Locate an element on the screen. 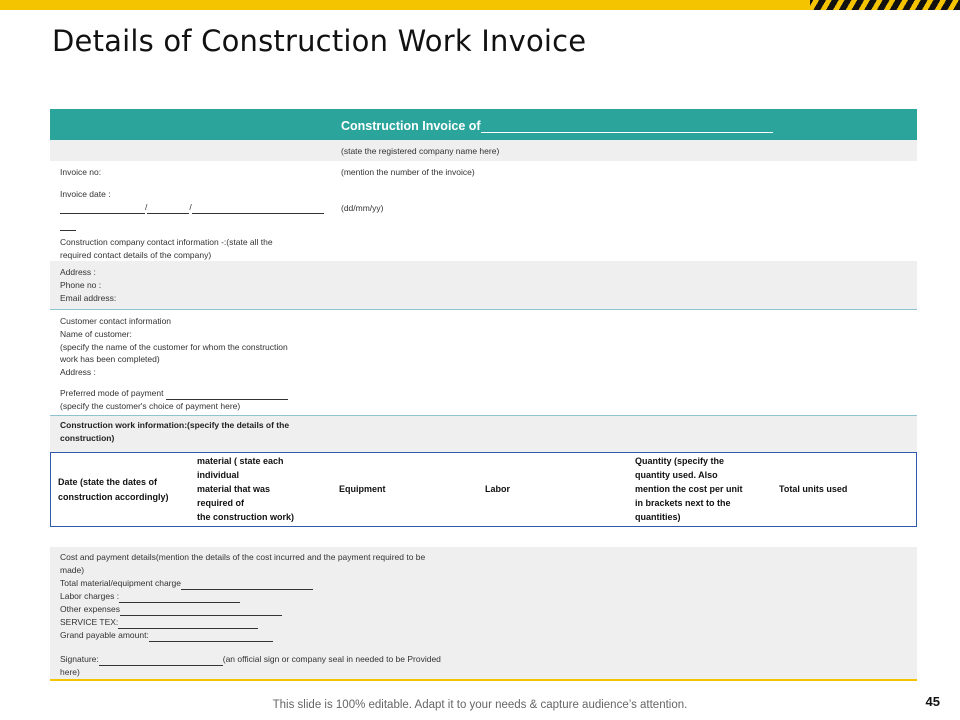 The image size is (960, 720). invoice-date-label: Invoice date : is located at coordinates (85, 194).